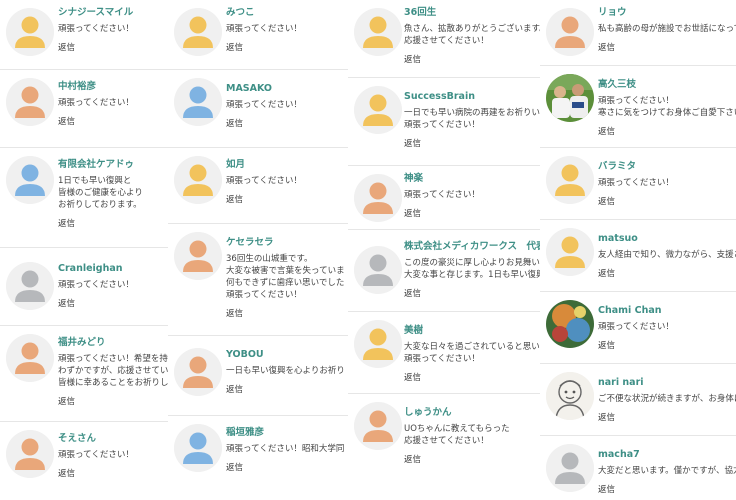 The width and height of the screenshot is (736, 500). I want to click on message-card: リョウ 私も高齢の母が施設でお世話になってい 返信, so click(638, 33).